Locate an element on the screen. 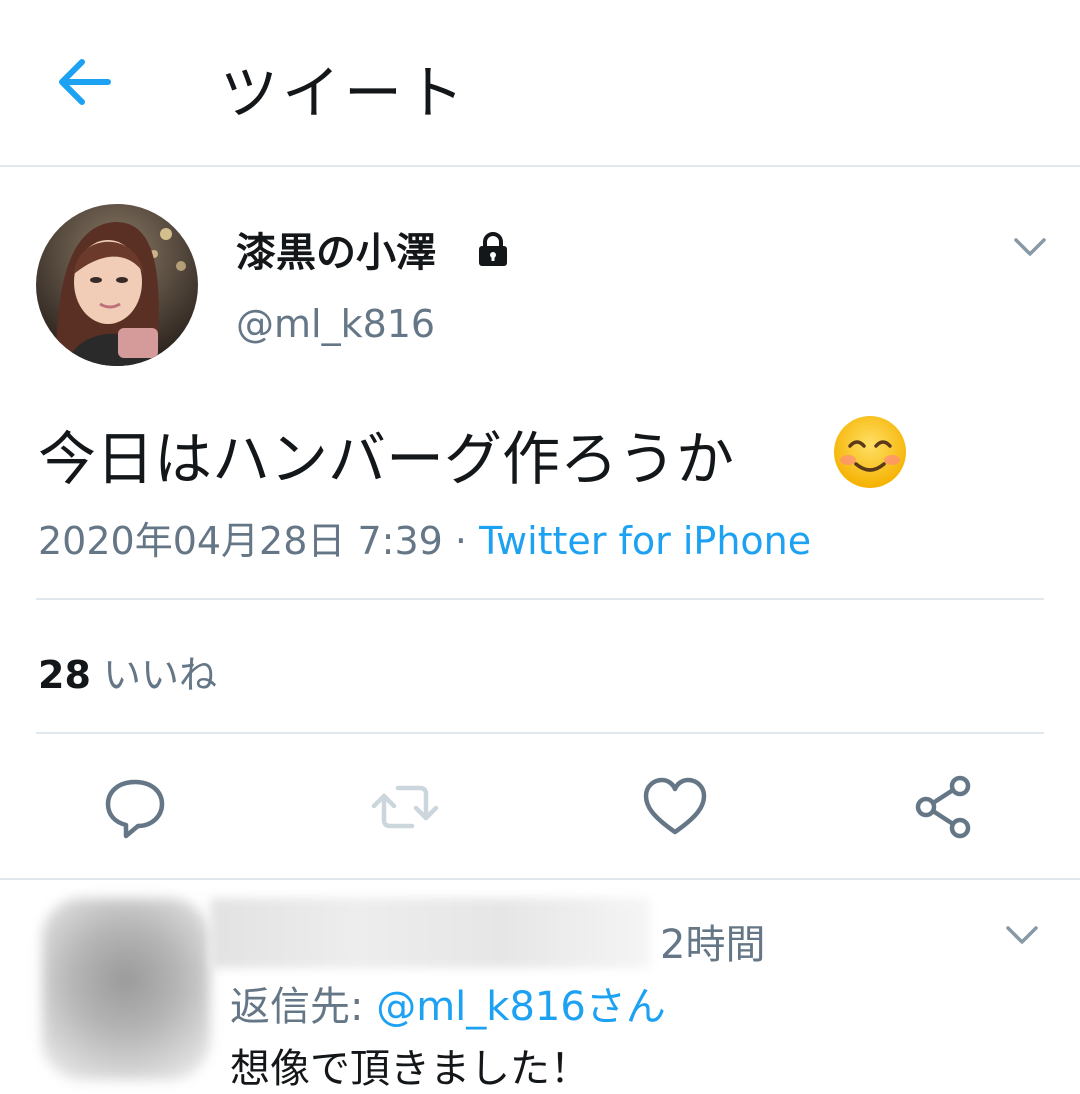 This screenshot has width=1080, height=1094. retweet-icon is located at coordinates (405, 807).